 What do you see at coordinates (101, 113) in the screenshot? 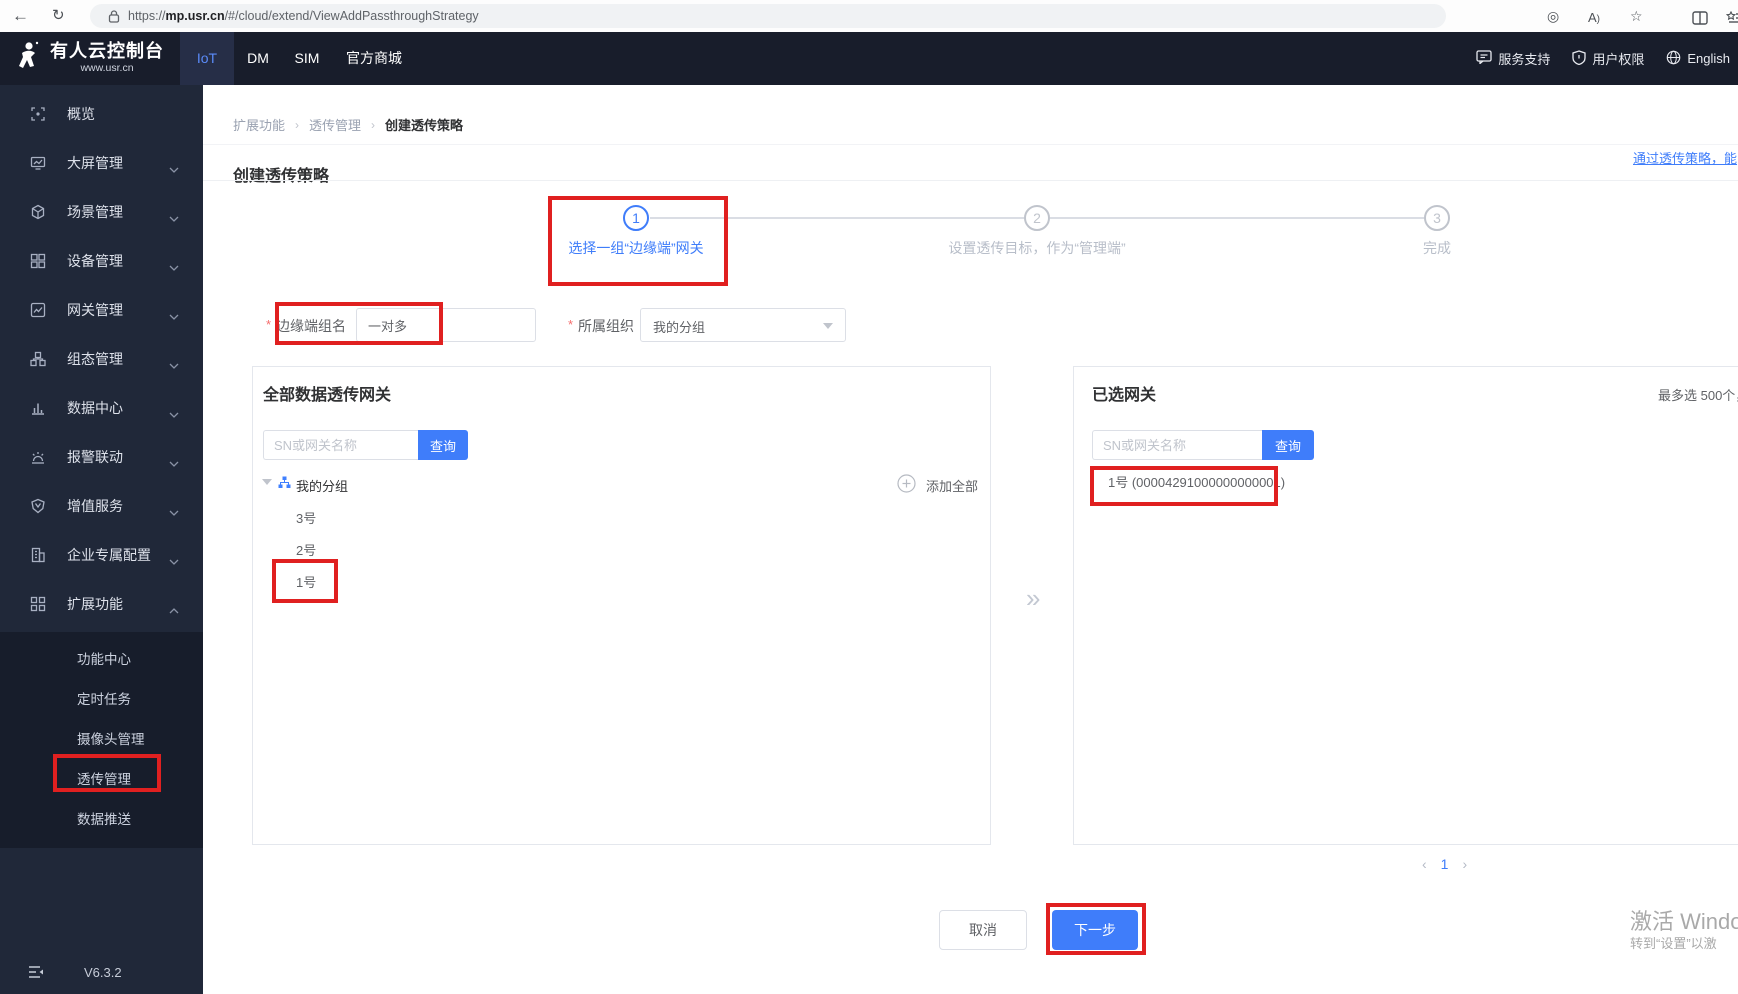
I see `sidebar-item-overview: 概览` at bounding box center [101, 113].